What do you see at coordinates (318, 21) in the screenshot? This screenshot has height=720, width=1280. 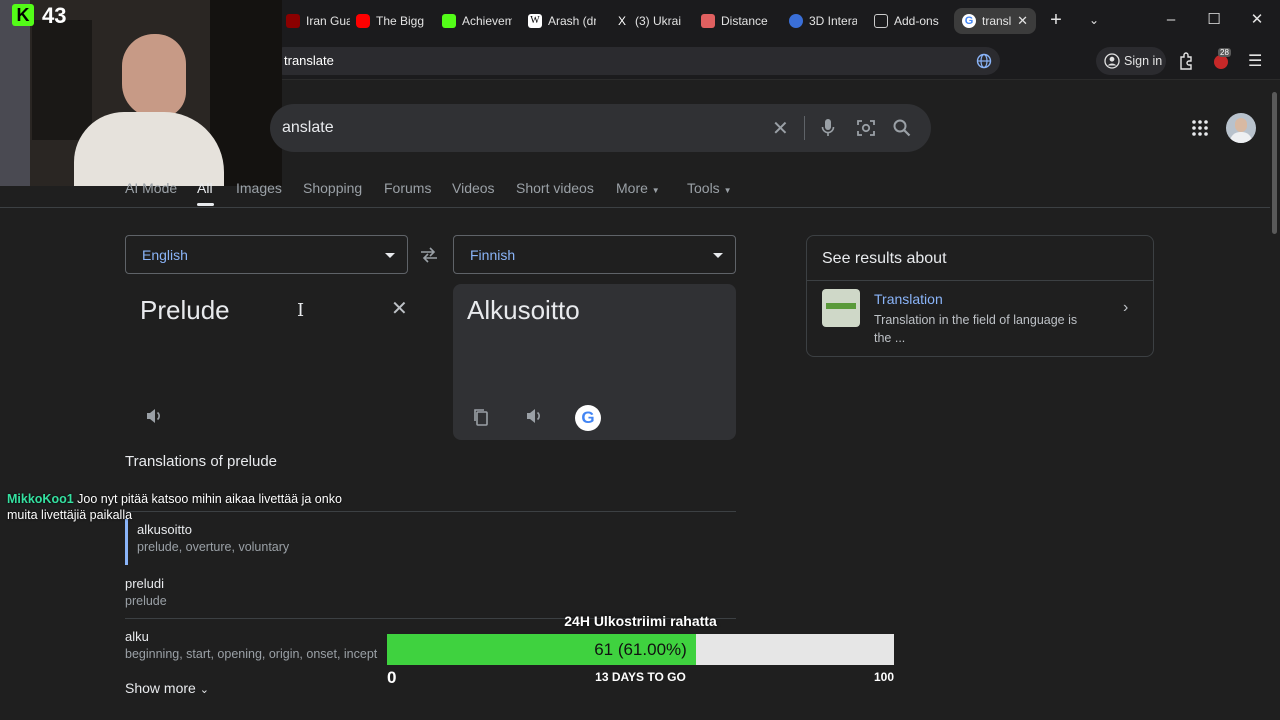 I see `tab-1: Iran Guar` at bounding box center [318, 21].